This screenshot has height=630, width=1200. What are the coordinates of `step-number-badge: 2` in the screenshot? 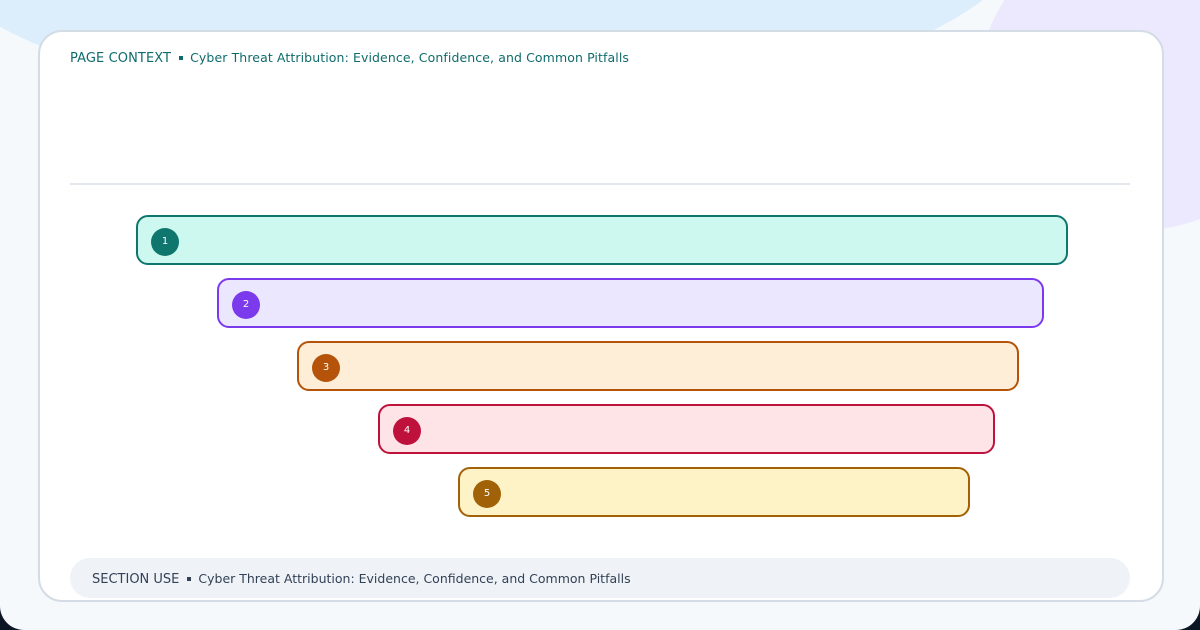 It's located at (246, 305).